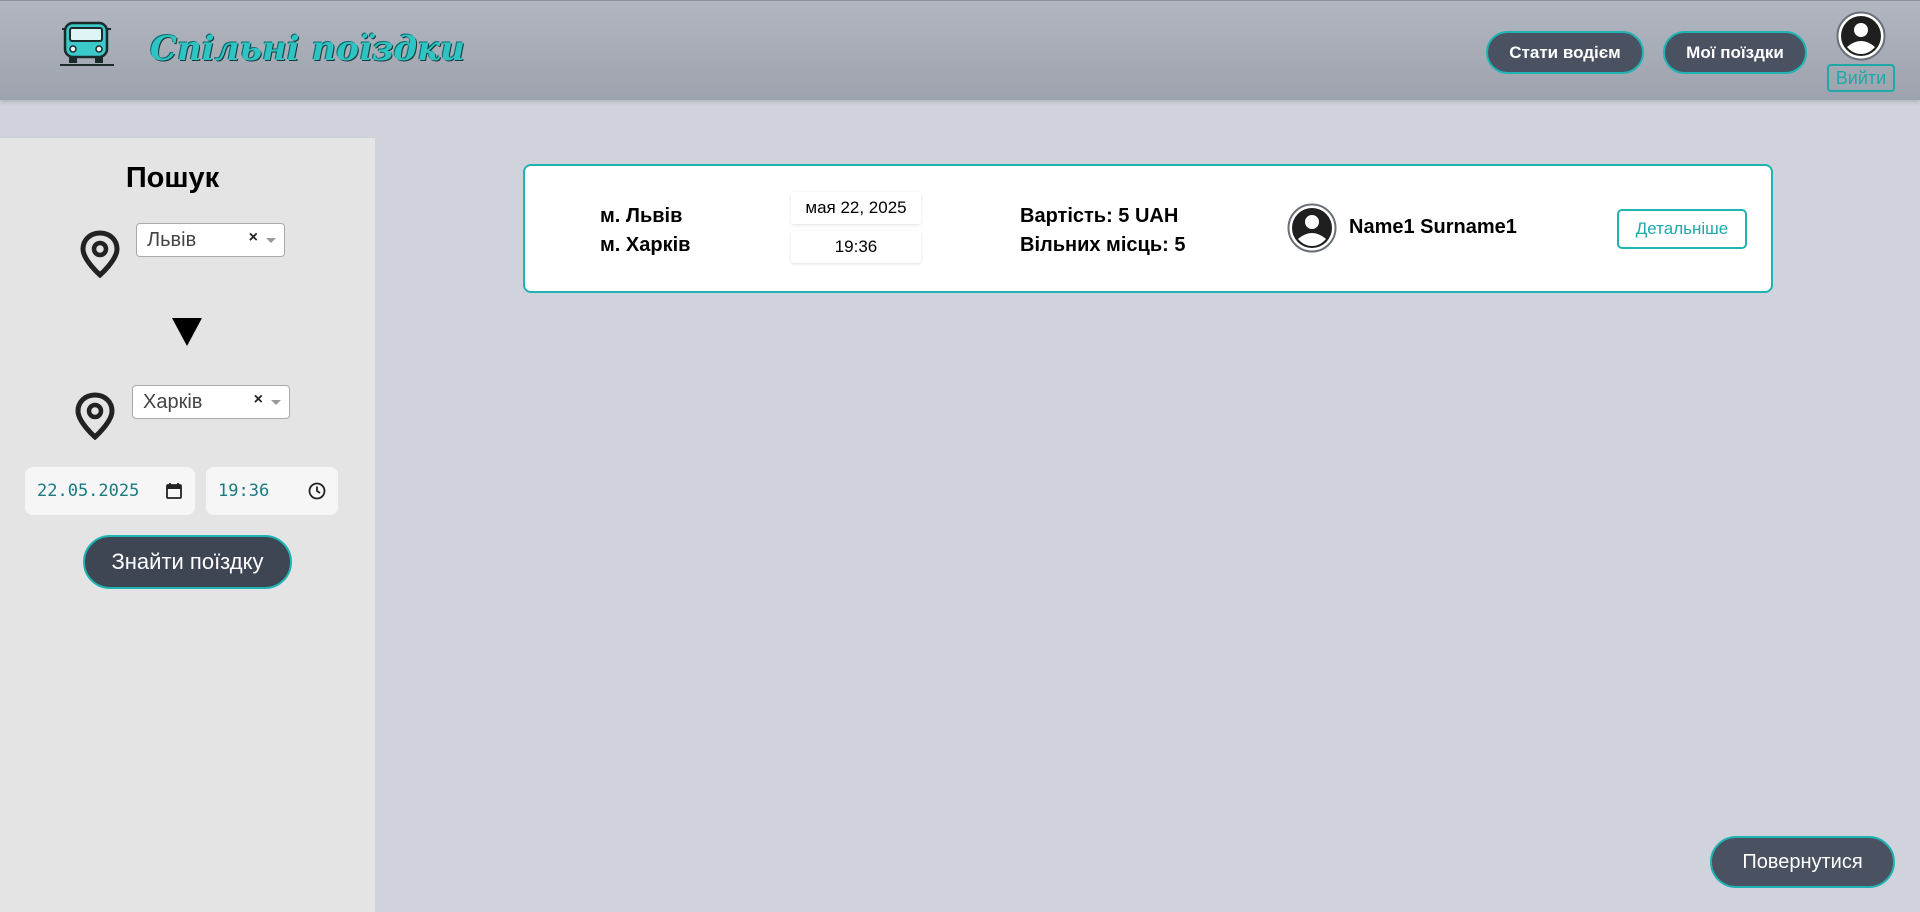 The height and width of the screenshot is (912, 1920). I want to click on trip-time: 19:36, so click(856, 247).